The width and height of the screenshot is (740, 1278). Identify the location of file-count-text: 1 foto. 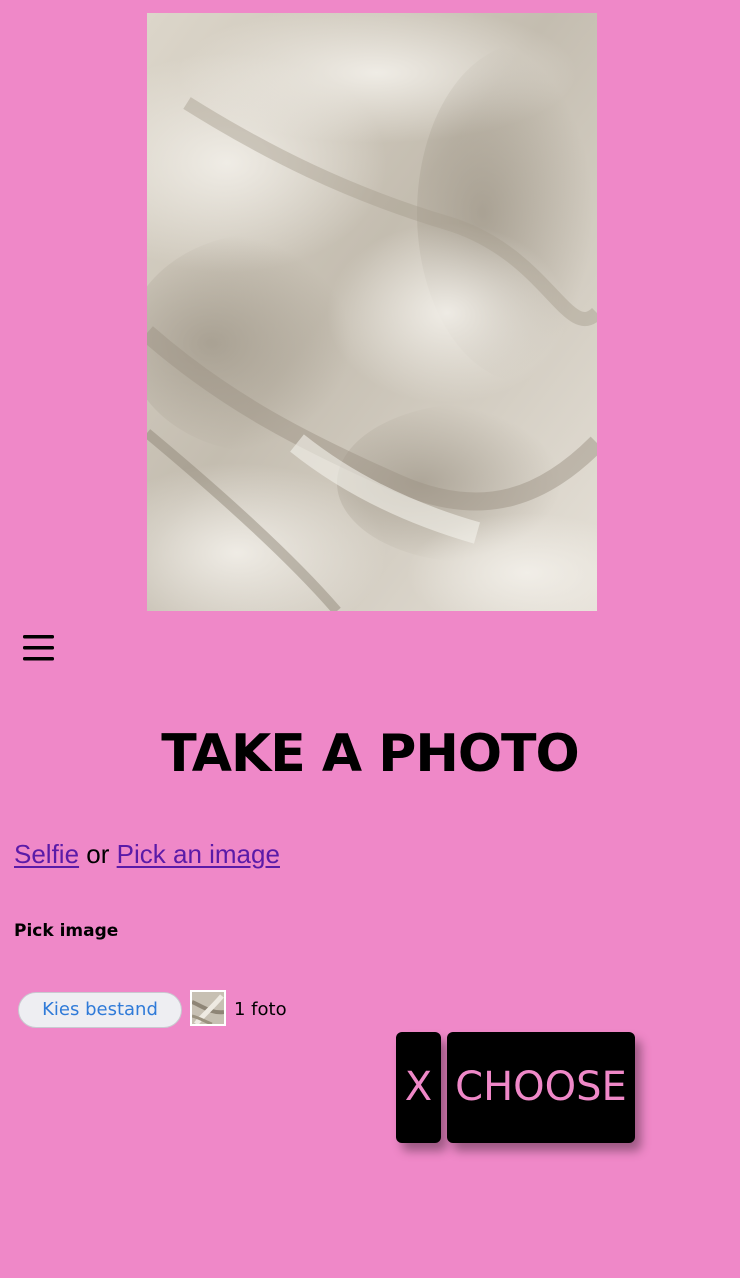
(260, 1009).